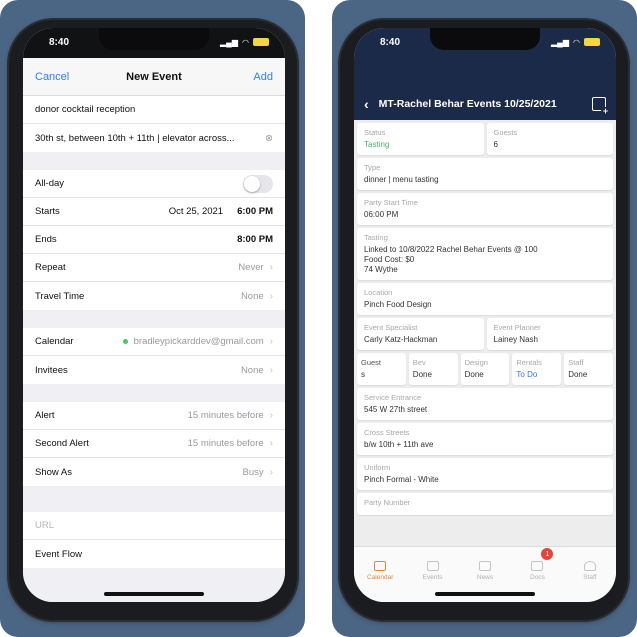  I want to click on tab-label: News, so click(485, 577).